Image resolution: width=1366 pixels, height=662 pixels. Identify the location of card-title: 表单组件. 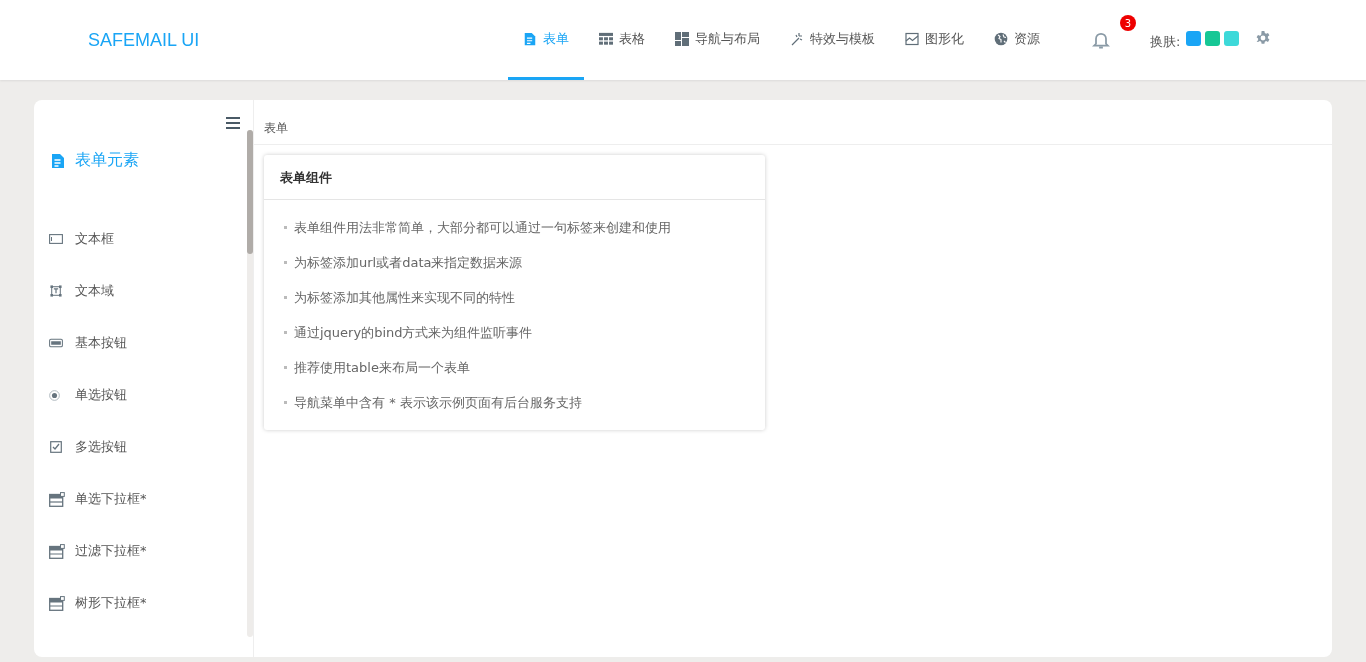
(514, 177).